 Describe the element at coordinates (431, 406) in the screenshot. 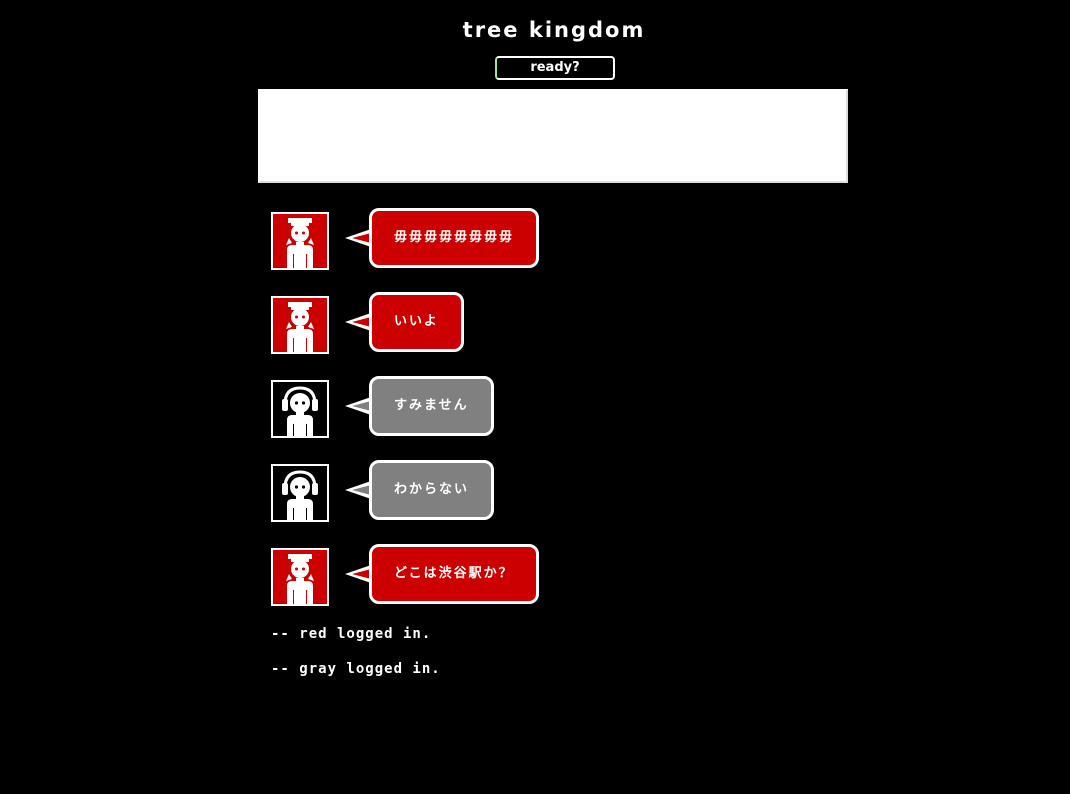

I see `message-bubble: すみません` at that location.